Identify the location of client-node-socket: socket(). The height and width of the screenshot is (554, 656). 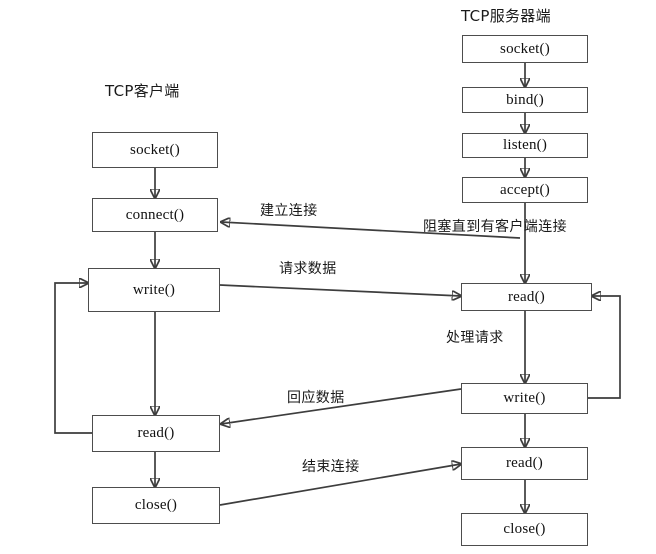
(155, 150).